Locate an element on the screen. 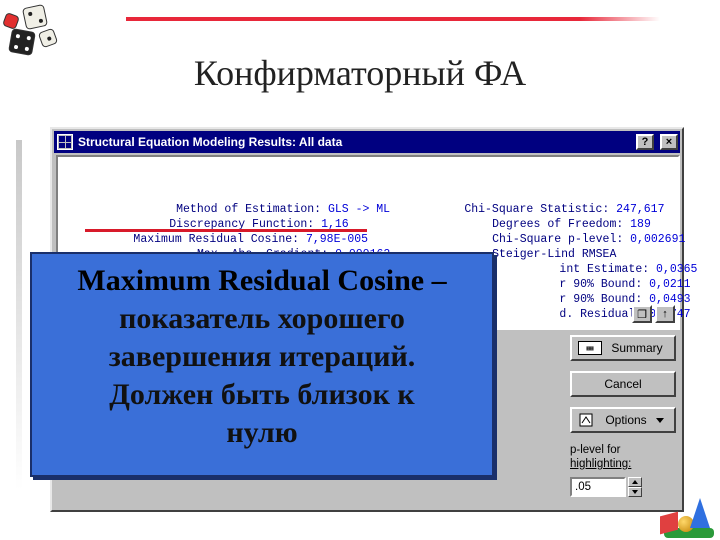  result-row-method: Method of Estimation: GLS -> ML is located at coordinates (252, 201).